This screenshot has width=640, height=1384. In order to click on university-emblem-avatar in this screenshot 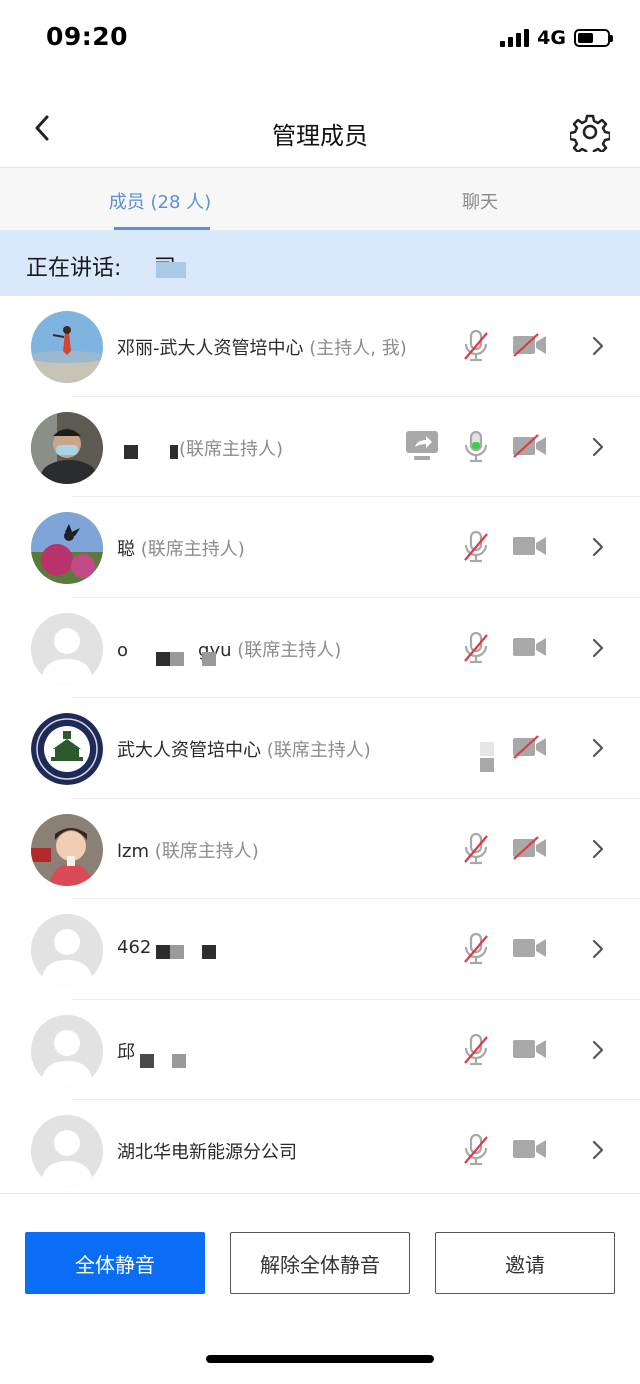, I will do `click(67, 749)`.